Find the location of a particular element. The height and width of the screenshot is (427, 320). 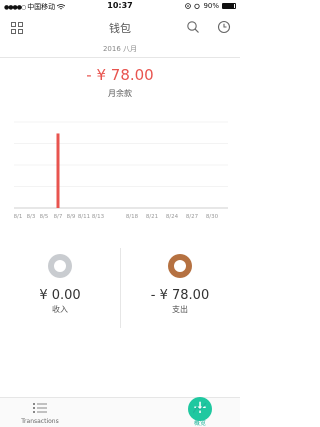

tab-overview-label: 概览 is located at coordinates (199, 423).